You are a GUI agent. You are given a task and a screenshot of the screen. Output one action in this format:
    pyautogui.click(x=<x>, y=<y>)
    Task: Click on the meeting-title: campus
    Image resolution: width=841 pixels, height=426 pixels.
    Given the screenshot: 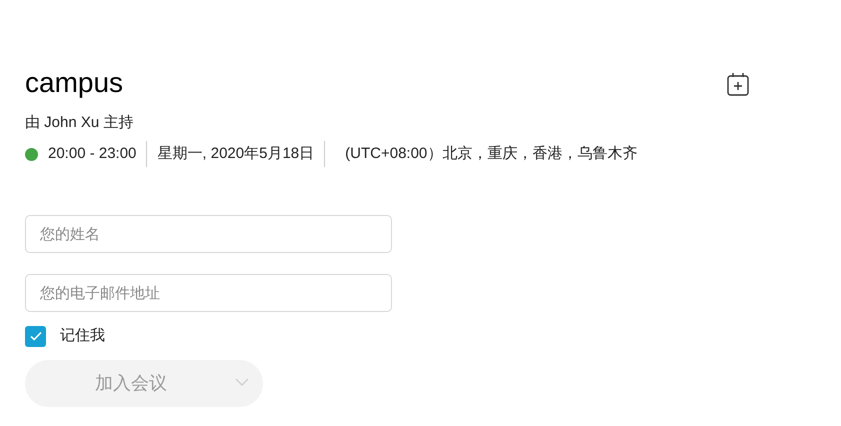 What is the action you would take?
    pyautogui.click(x=74, y=83)
    